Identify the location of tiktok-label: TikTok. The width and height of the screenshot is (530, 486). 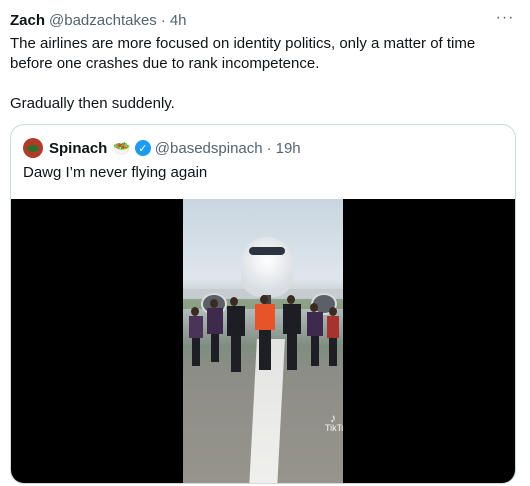
(334, 428).